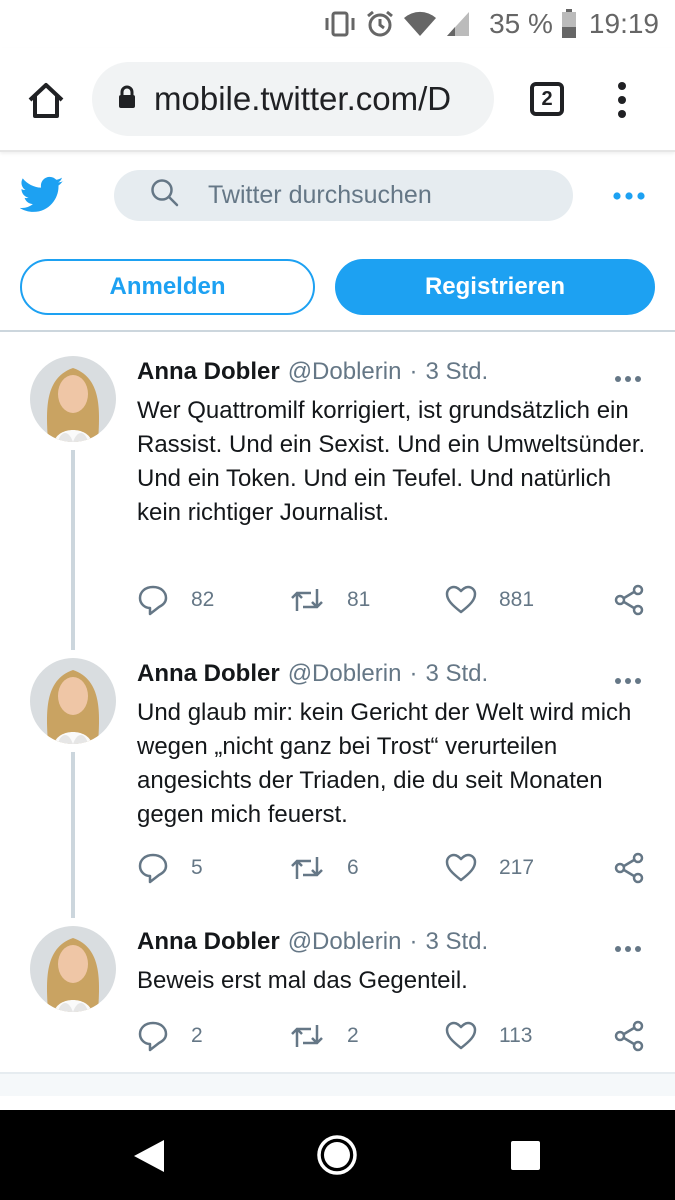 The image size is (675, 1200). What do you see at coordinates (516, 1035) in the screenshot?
I see `like-count: 113` at bounding box center [516, 1035].